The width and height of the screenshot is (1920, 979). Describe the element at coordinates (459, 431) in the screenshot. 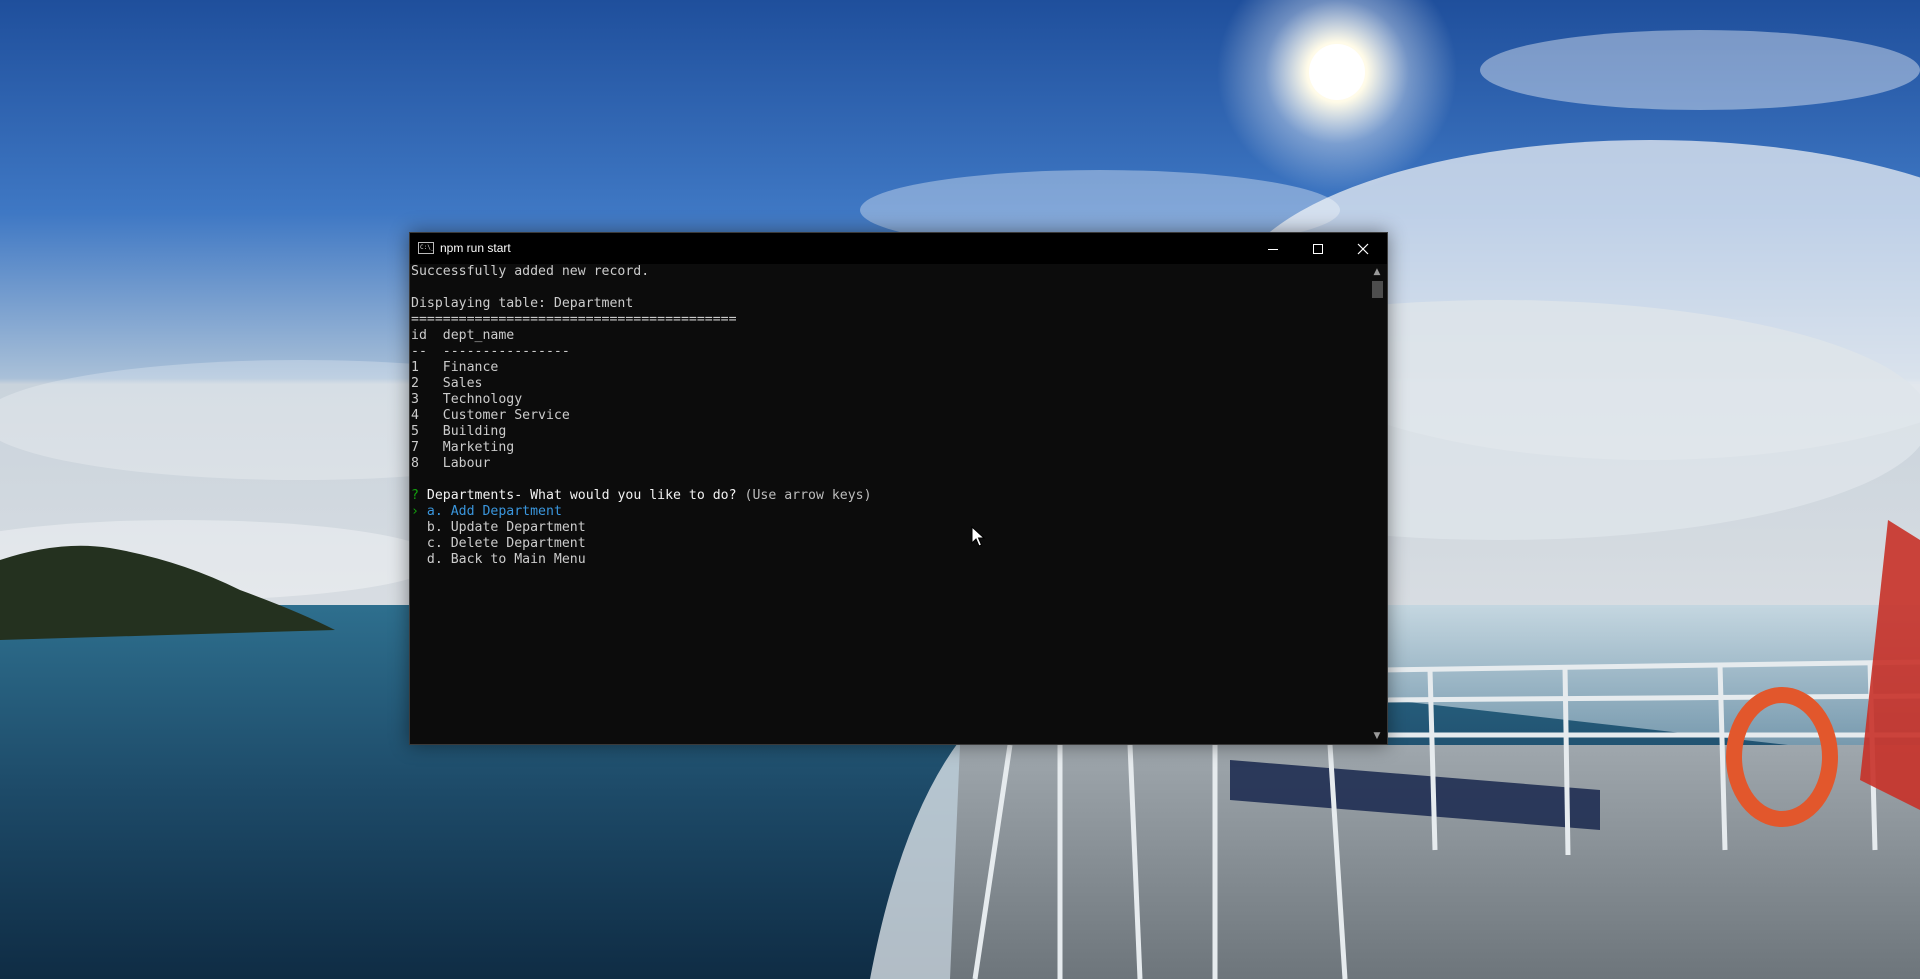

I see `table-row: 5 Building` at that location.